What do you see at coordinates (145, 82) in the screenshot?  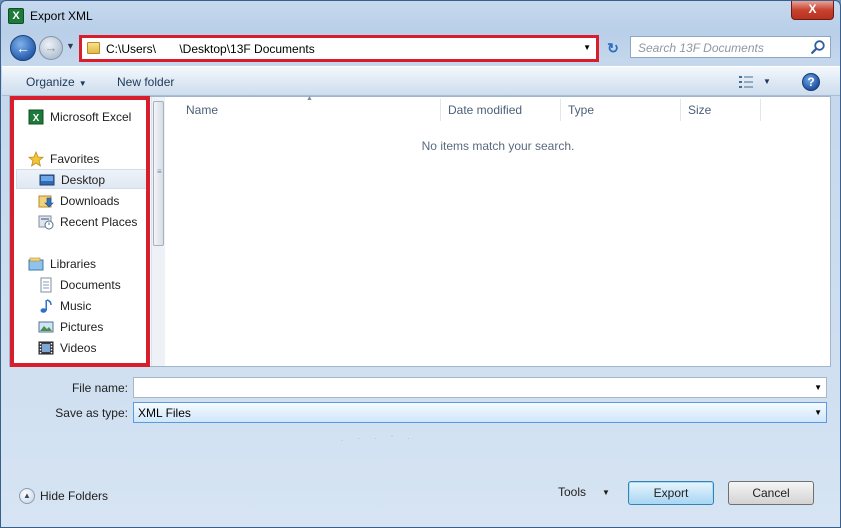 I see `new-folder-button: New folder` at bounding box center [145, 82].